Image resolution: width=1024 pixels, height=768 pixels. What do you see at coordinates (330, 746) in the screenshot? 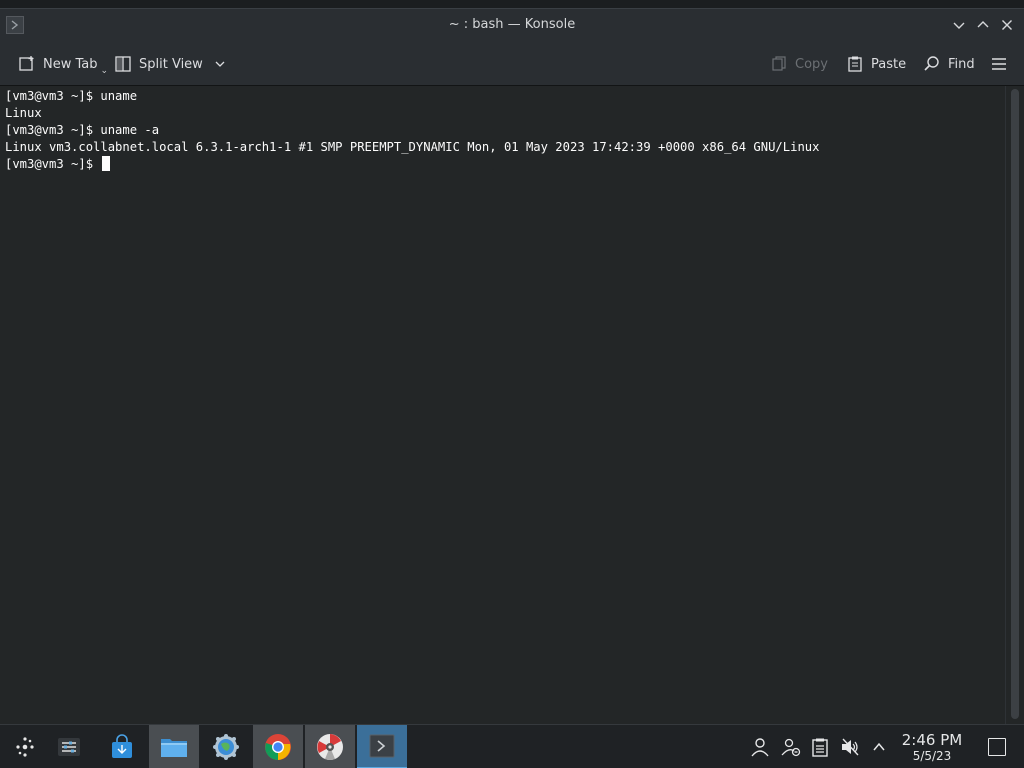
I see `disc-icon` at bounding box center [330, 746].